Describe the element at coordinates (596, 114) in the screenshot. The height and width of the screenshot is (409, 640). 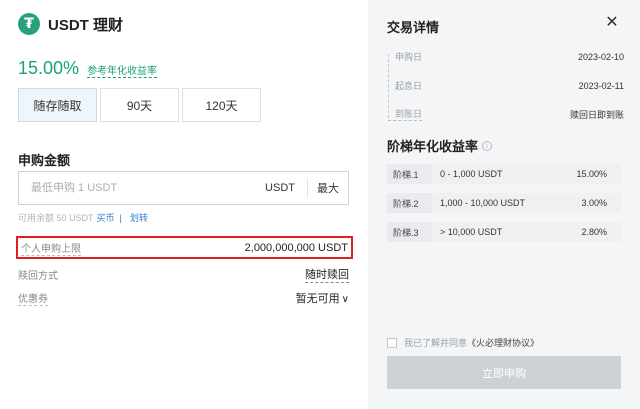
I see `timeline-value: 赎回日即到账` at that location.